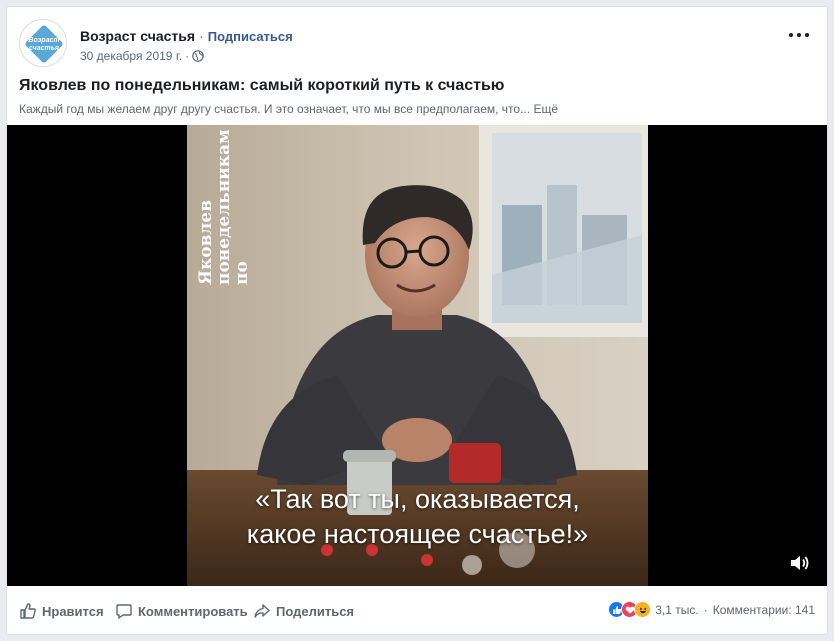 This screenshot has width=834, height=641. I want to click on like-button: Нравится, so click(61, 611).